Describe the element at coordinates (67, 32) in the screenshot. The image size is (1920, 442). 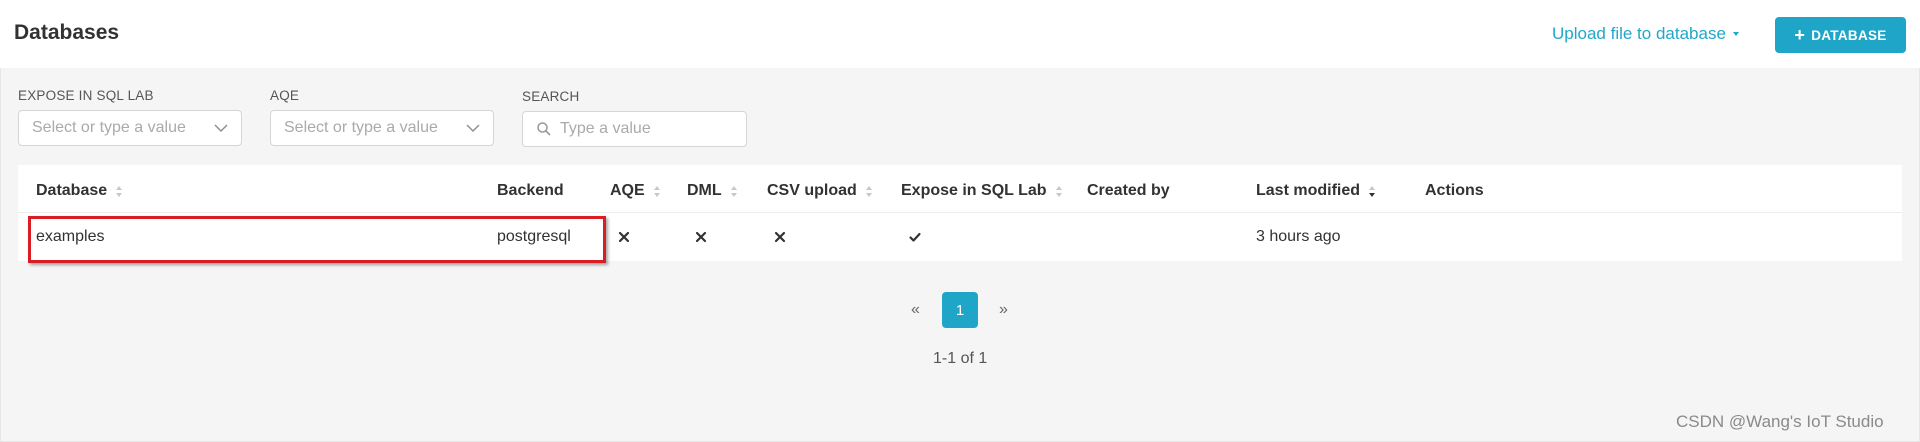
I see `page-title: Databases` at that location.